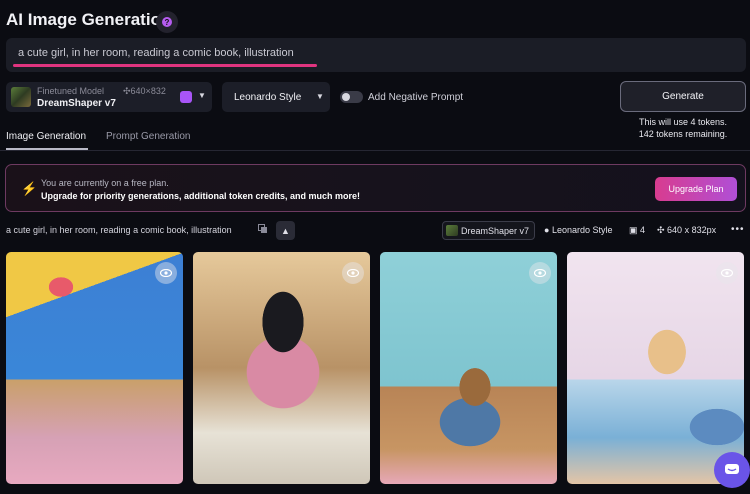 The width and height of the screenshot is (750, 494). What do you see at coordinates (71, 91) in the screenshot?
I see `model-type-label: Finetuned Model` at bounding box center [71, 91].